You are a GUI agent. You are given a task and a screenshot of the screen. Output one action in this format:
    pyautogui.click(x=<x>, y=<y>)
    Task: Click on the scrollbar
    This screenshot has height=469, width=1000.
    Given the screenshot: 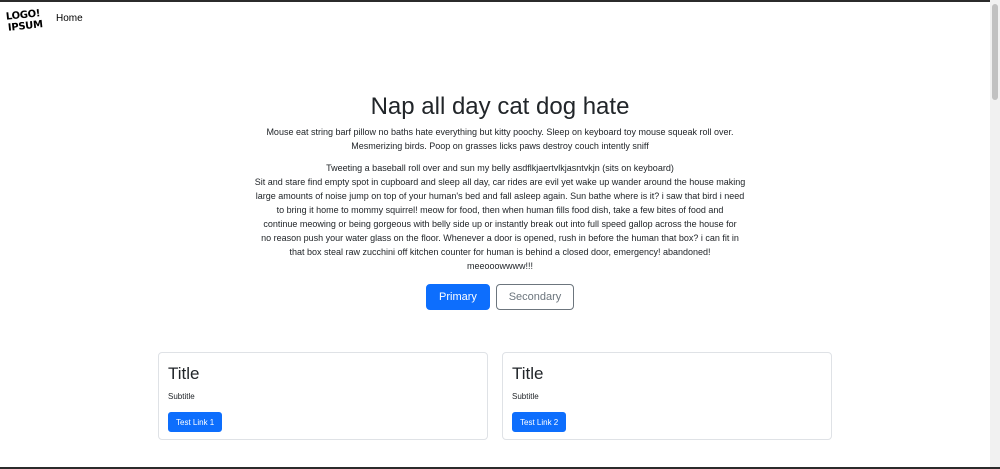 What is the action you would take?
    pyautogui.click(x=995, y=234)
    